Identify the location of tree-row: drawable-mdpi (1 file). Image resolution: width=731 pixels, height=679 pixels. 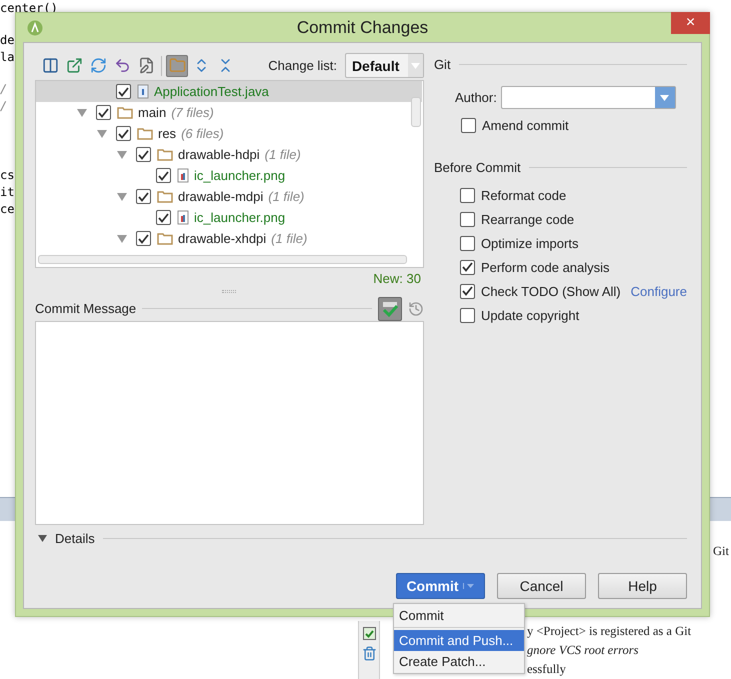
(229, 196).